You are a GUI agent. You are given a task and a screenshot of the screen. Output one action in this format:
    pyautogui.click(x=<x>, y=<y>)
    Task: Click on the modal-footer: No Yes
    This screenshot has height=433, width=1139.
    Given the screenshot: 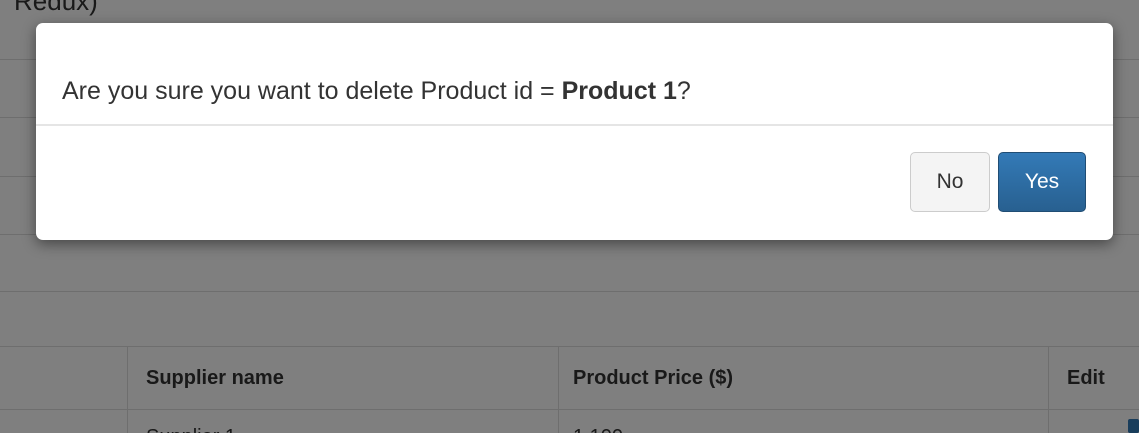 What is the action you would take?
    pyautogui.click(x=998, y=182)
    